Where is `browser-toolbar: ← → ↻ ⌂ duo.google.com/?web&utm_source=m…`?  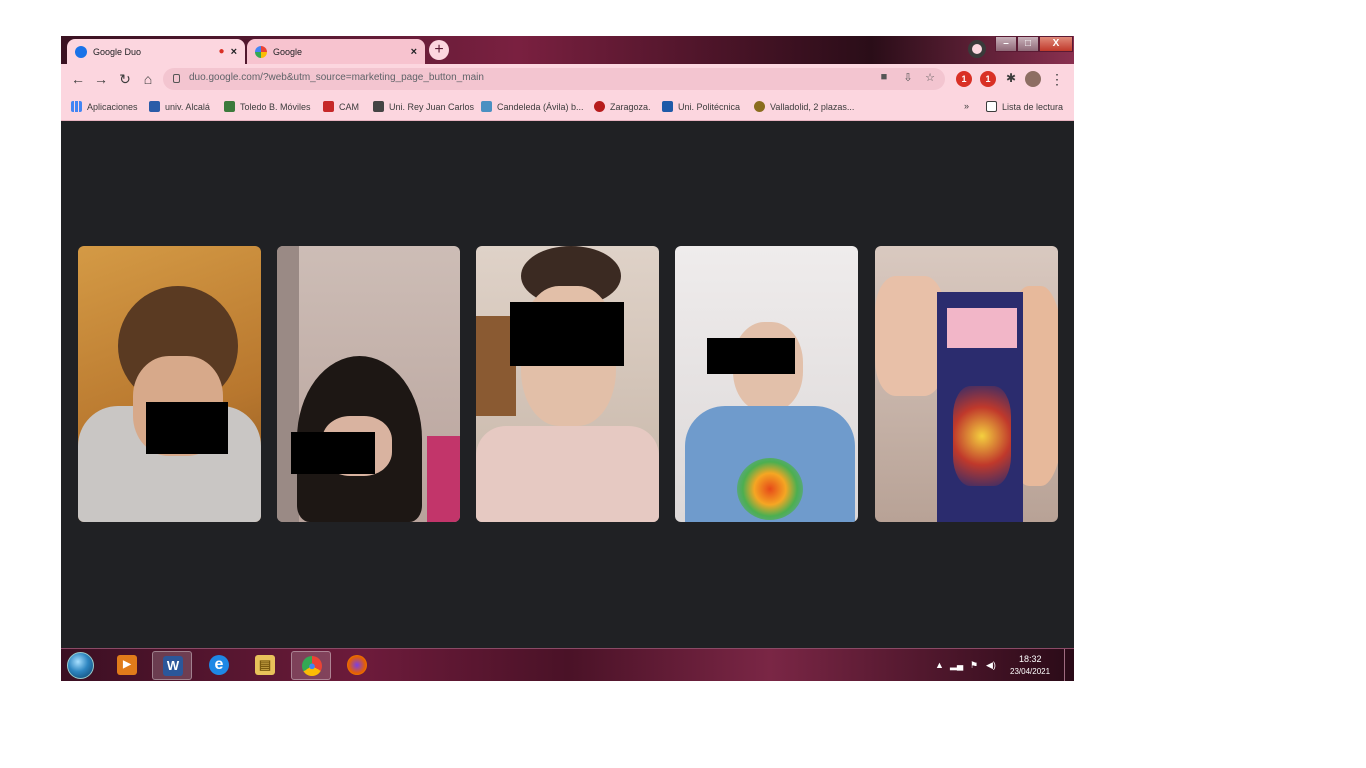
browser-toolbar: ← → ↻ ⌂ duo.google.com/?web&utm_source=m… is located at coordinates (567, 79).